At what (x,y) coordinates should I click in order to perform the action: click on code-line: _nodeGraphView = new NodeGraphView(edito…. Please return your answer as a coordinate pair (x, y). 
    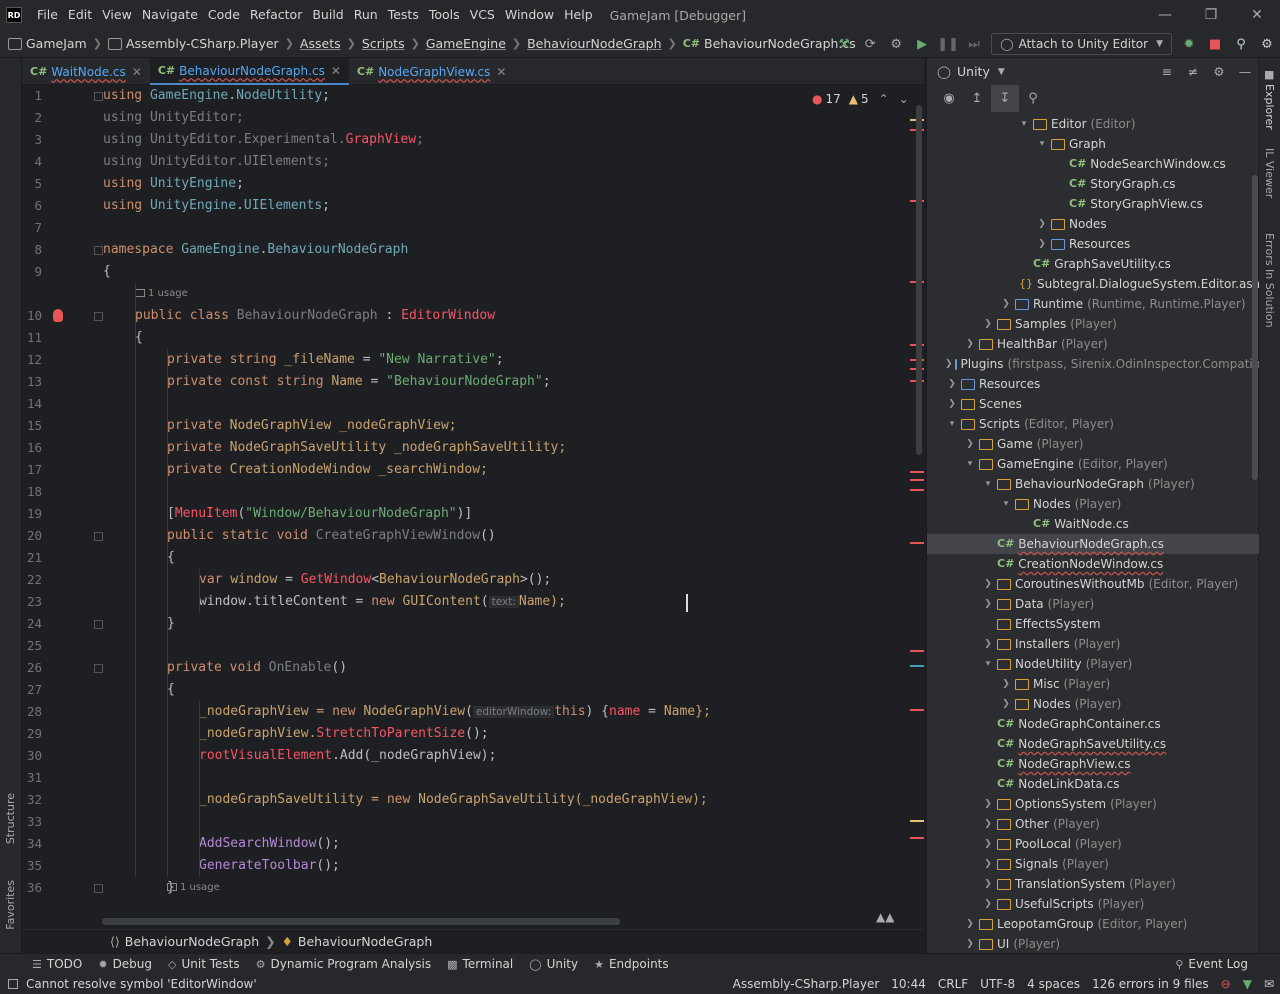
    Looking at the image, I should click on (455, 712).